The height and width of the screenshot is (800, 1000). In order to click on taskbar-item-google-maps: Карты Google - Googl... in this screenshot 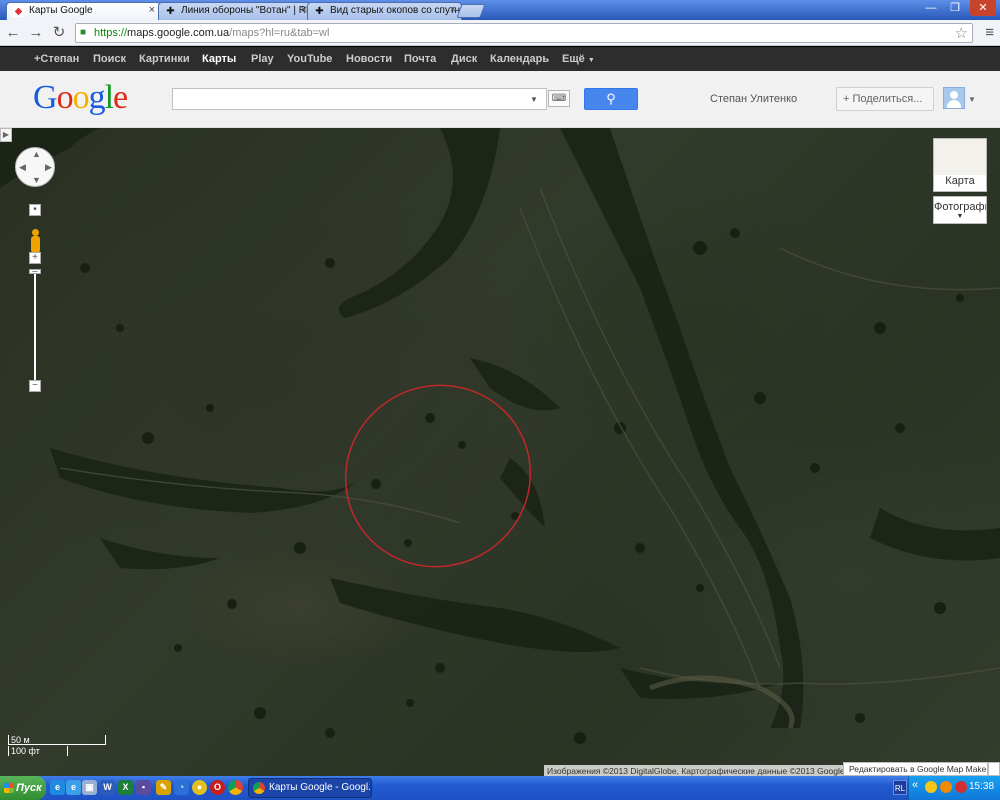, I will do `click(310, 788)`.